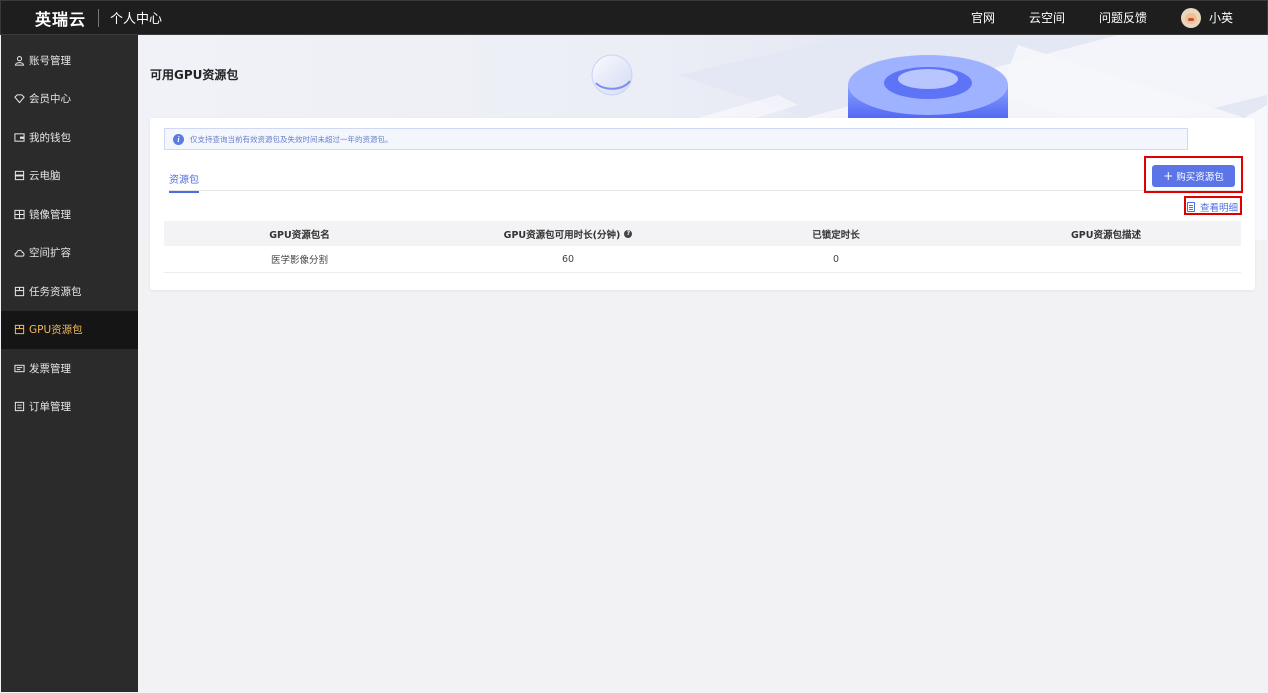  I want to click on page-title: 可用GPU资源包, so click(194, 75).